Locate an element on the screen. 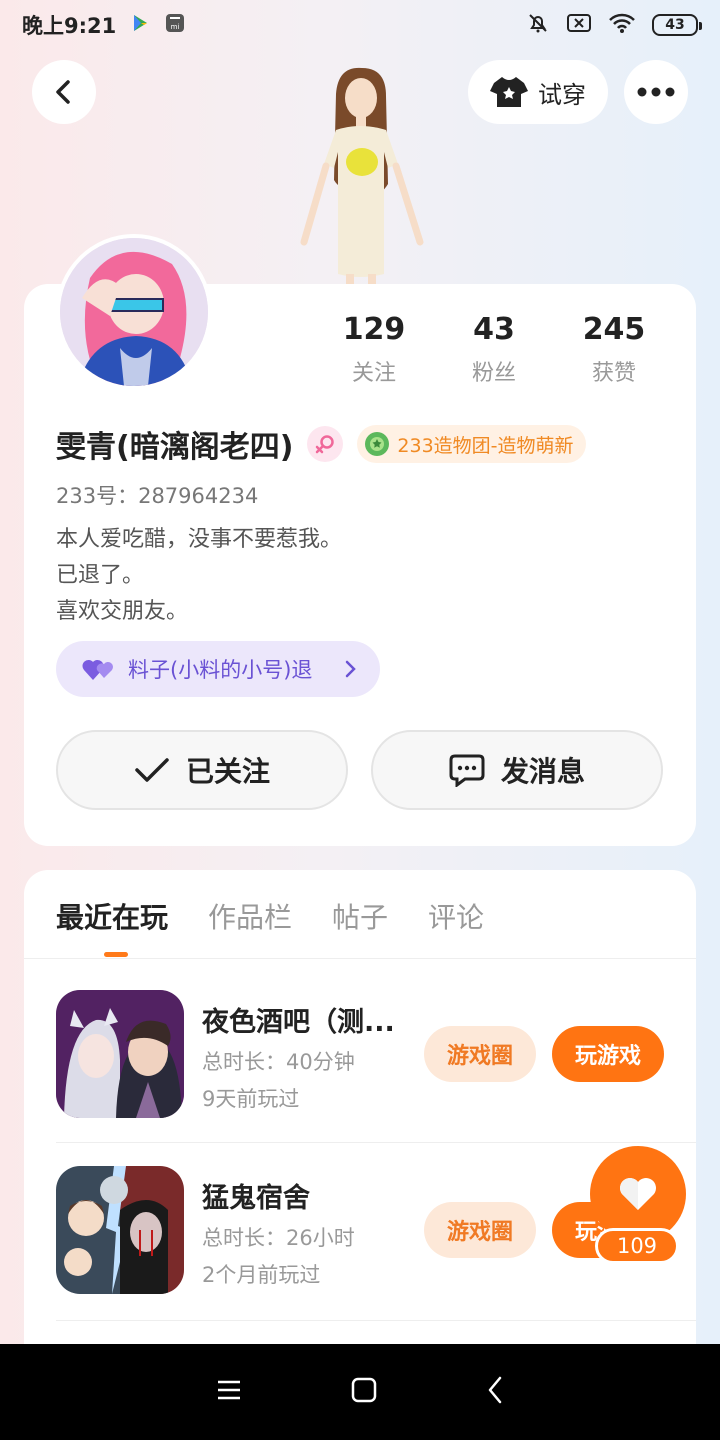 Image resolution: width=720 pixels, height=1440 pixels. more-options-button is located at coordinates (656, 92).